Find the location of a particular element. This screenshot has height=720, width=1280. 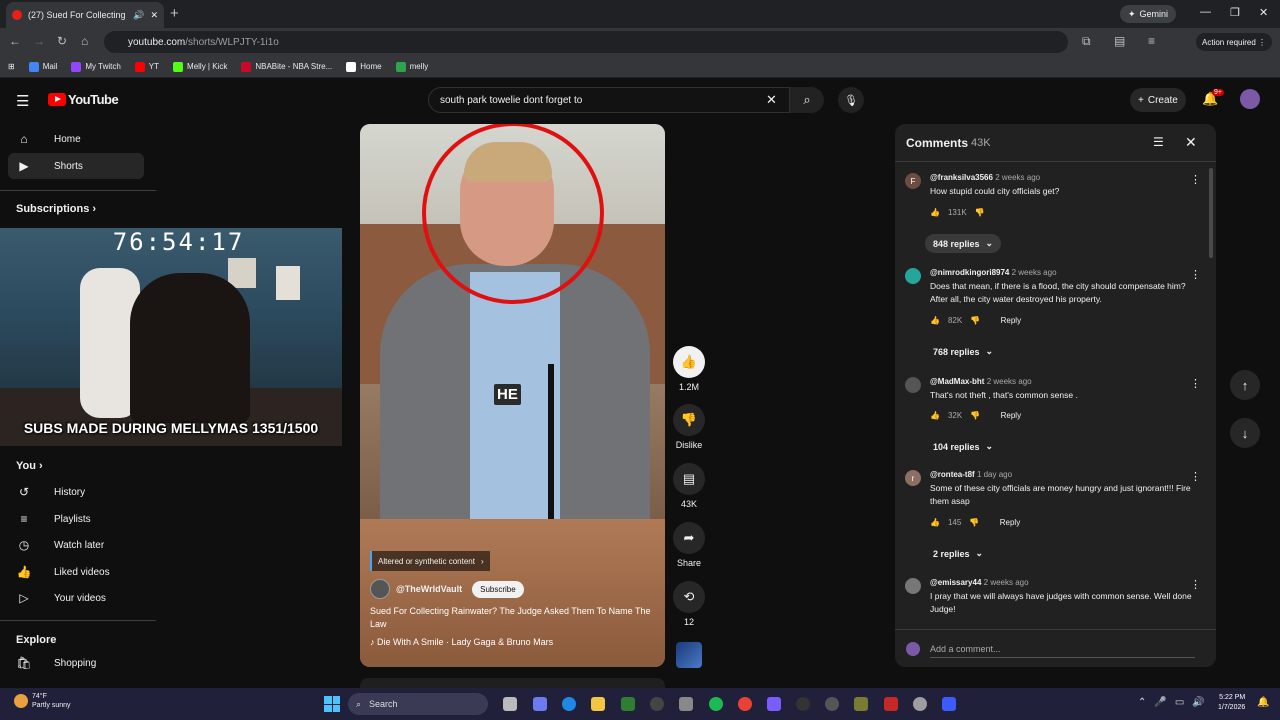

pdf-icon is located at coordinates (891, 704).